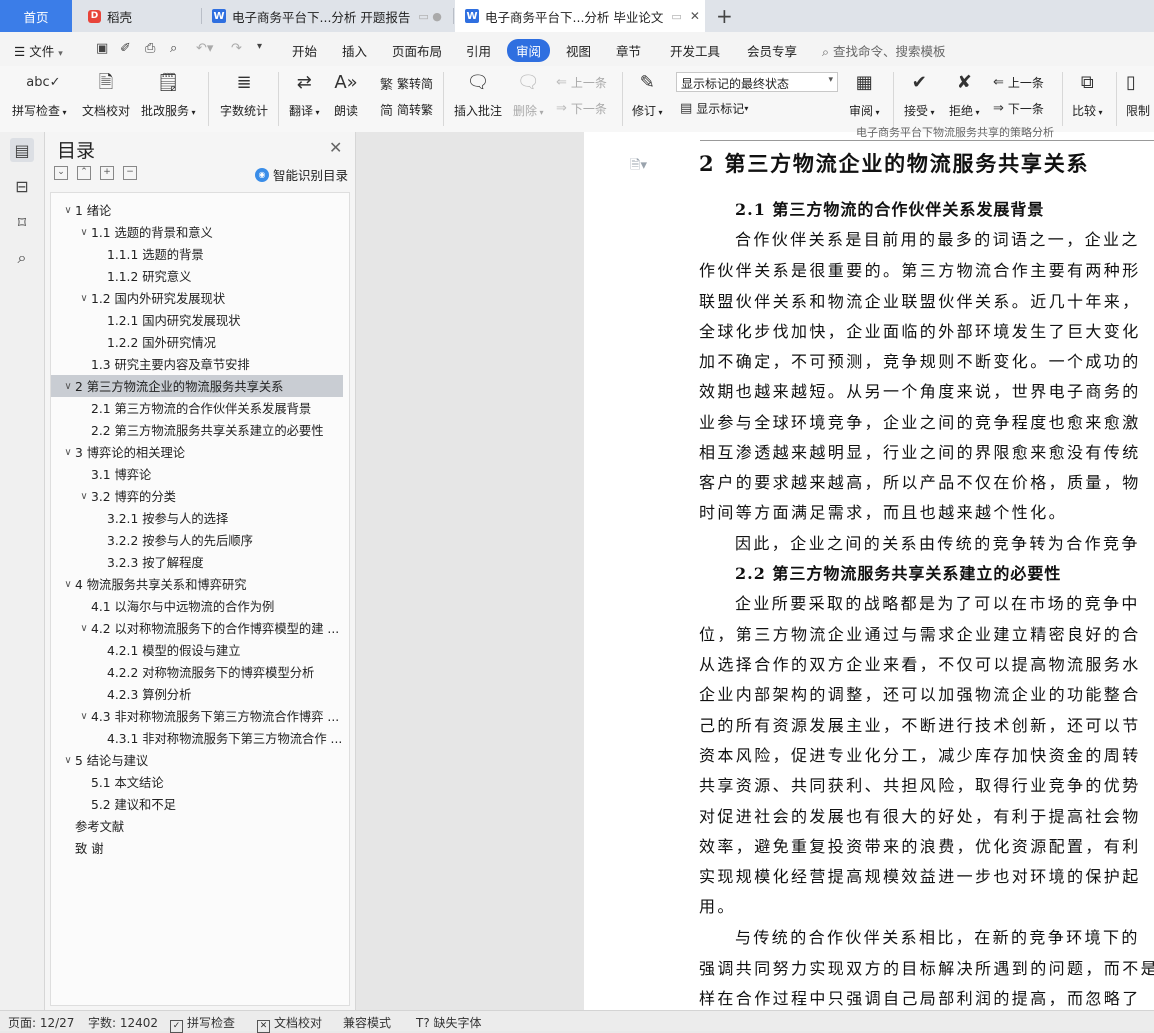 The height and width of the screenshot is (1033, 1154). I want to click on toc-item: ∨ 1.1 选题的背景和意义, so click(197, 232).